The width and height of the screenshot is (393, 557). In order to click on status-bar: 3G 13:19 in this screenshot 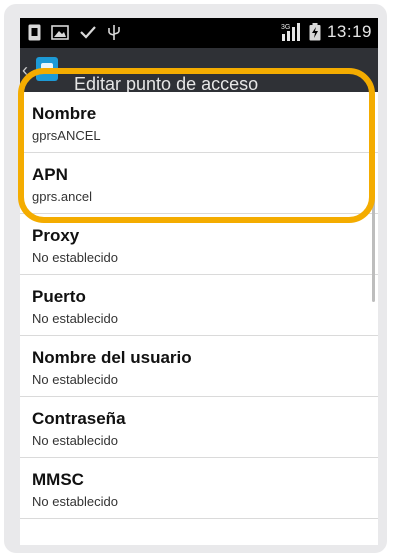, I will do `click(199, 33)`.